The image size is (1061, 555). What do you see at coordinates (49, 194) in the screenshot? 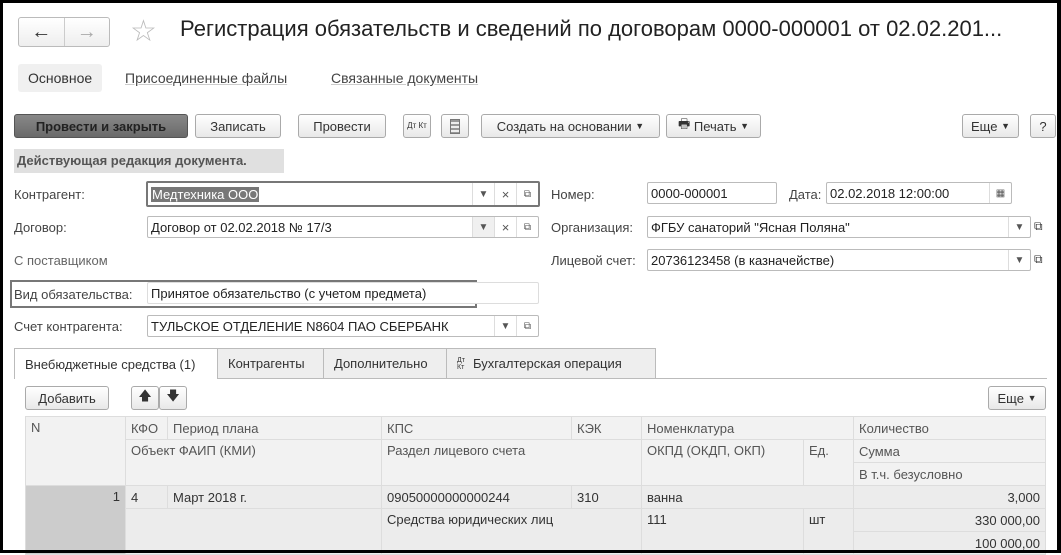
I see `counterparty-label: Контрагент:` at bounding box center [49, 194].